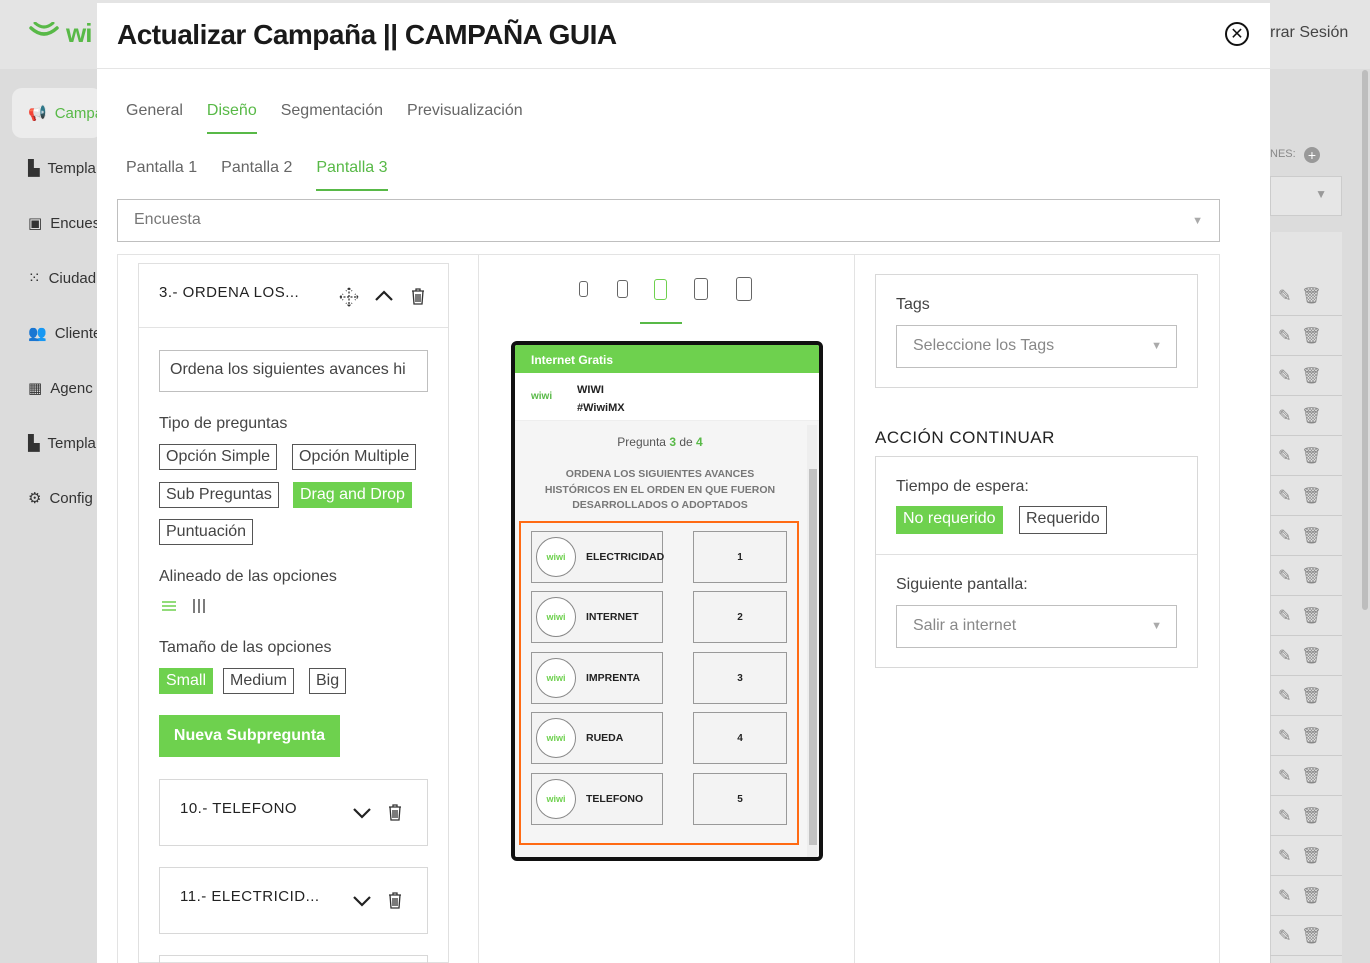 This screenshot has height=963, width=1370. Describe the element at coordinates (34, 168) in the screenshot. I see `layout-icon: ▙` at that location.